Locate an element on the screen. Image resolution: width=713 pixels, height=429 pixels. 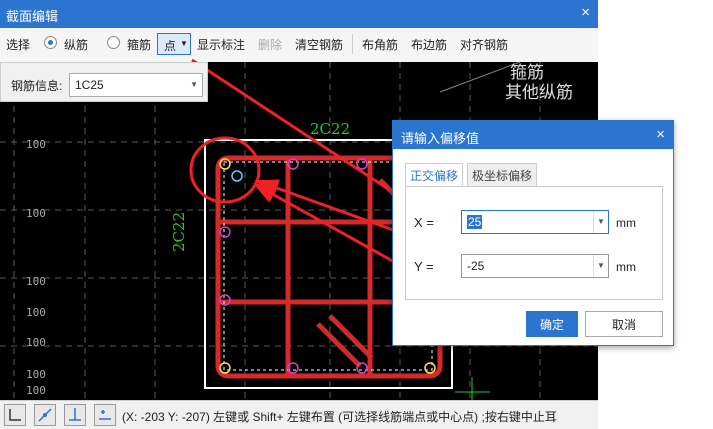
cancel-button: 取消 is located at coordinates (624, 324).